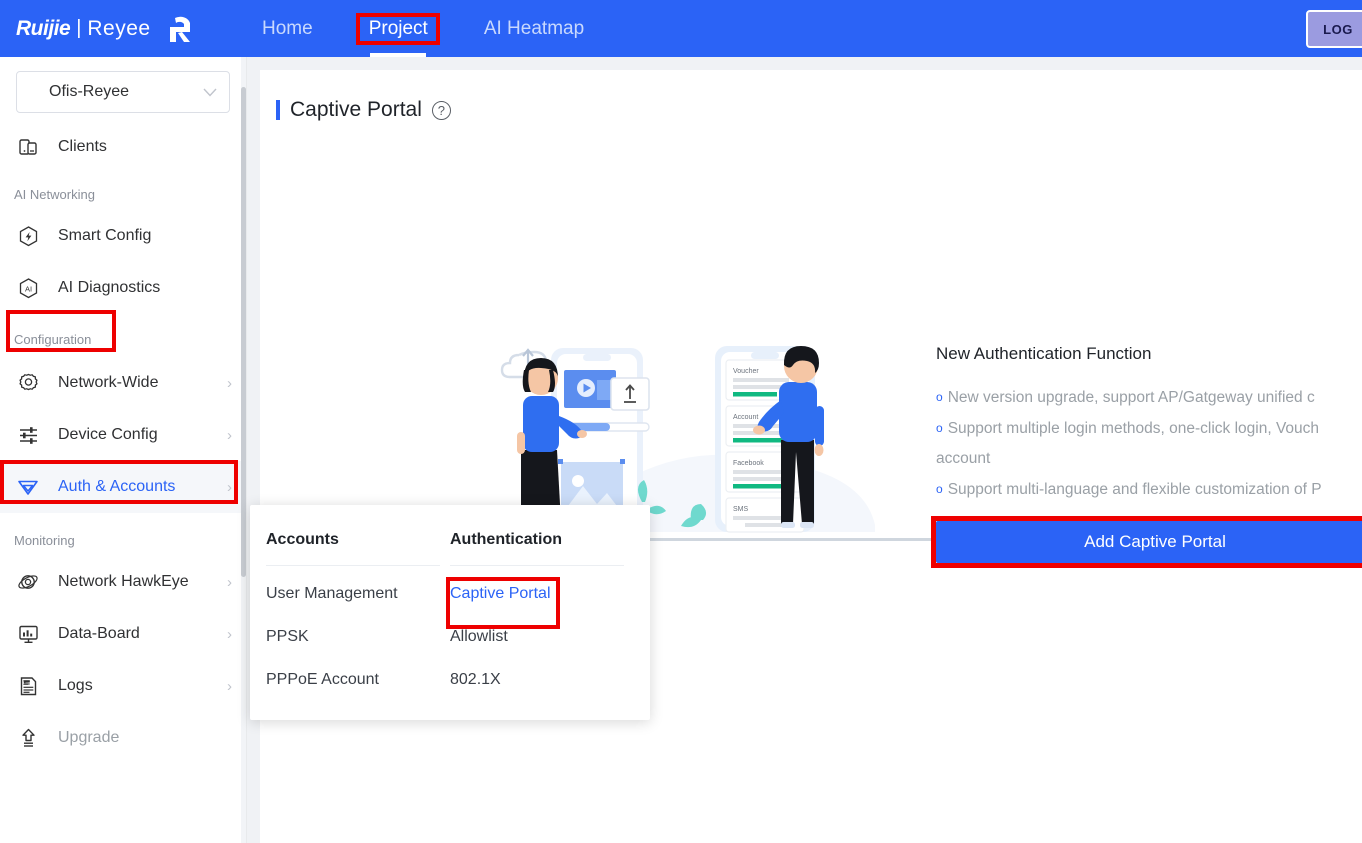 The image size is (1362, 843). What do you see at coordinates (1044, 353) in the screenshot?
I see `info-panel-title: New Authentication Function` at bounding box center [1044, 353].